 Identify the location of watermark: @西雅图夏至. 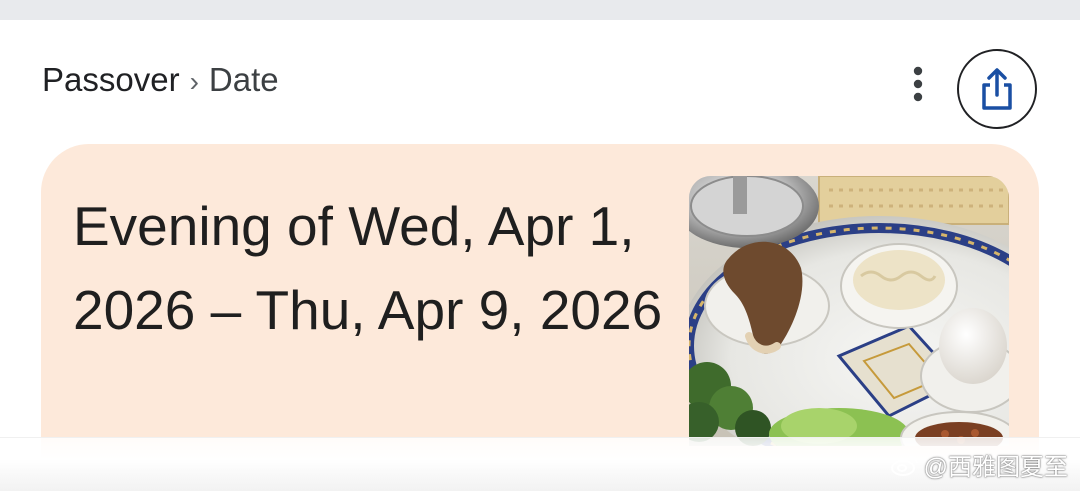
(979, 464).